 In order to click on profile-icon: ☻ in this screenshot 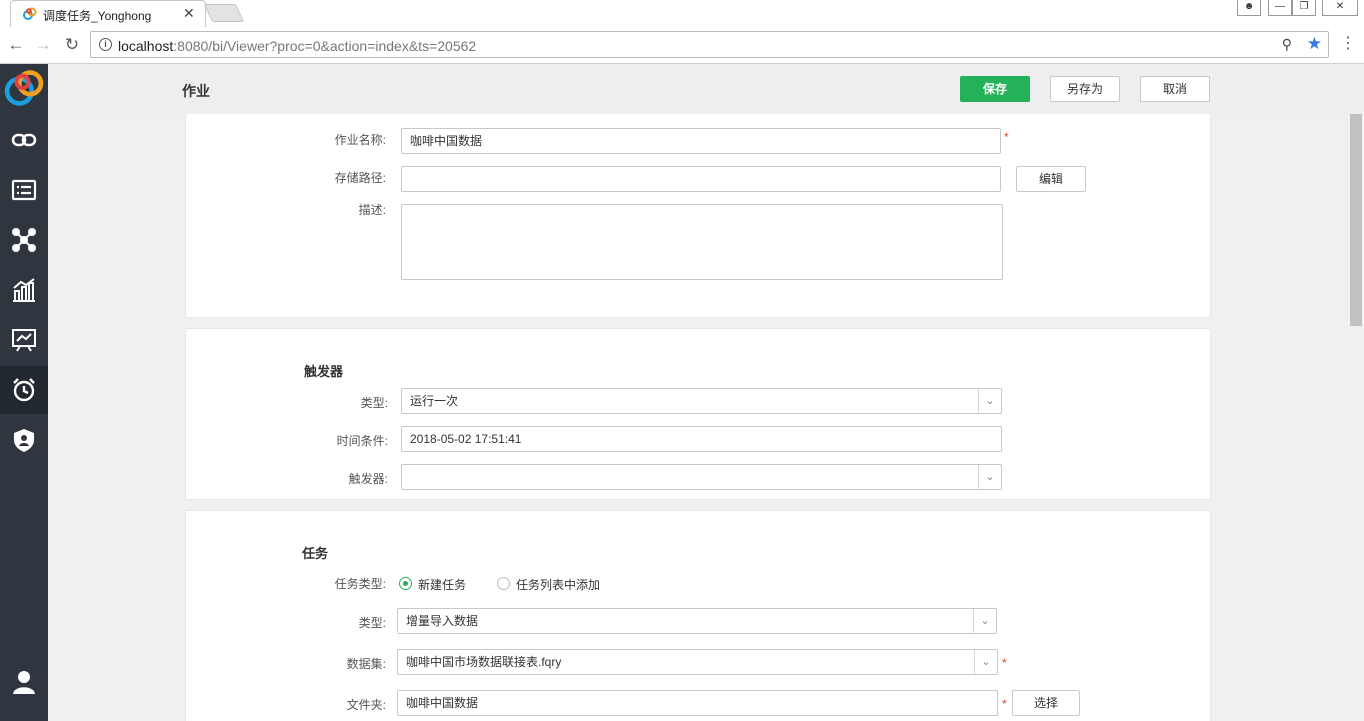, I will do `click(1249, 8)`.